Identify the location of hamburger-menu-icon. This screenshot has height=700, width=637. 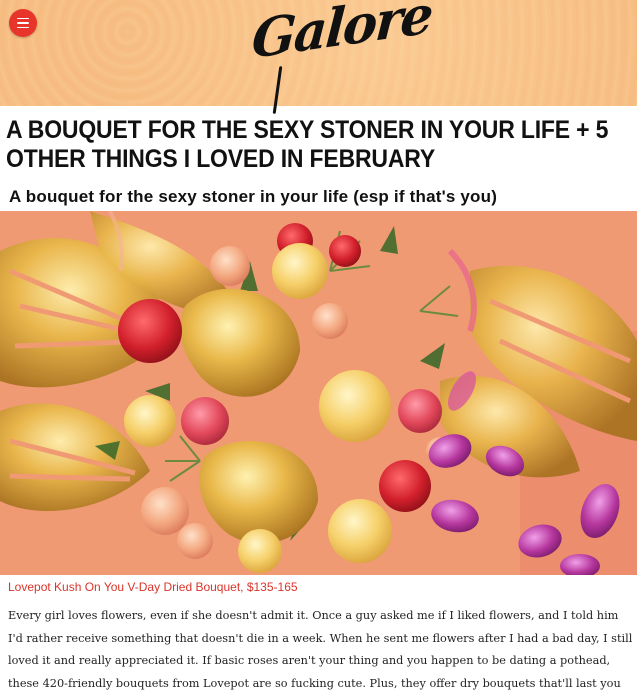
(23, 23).